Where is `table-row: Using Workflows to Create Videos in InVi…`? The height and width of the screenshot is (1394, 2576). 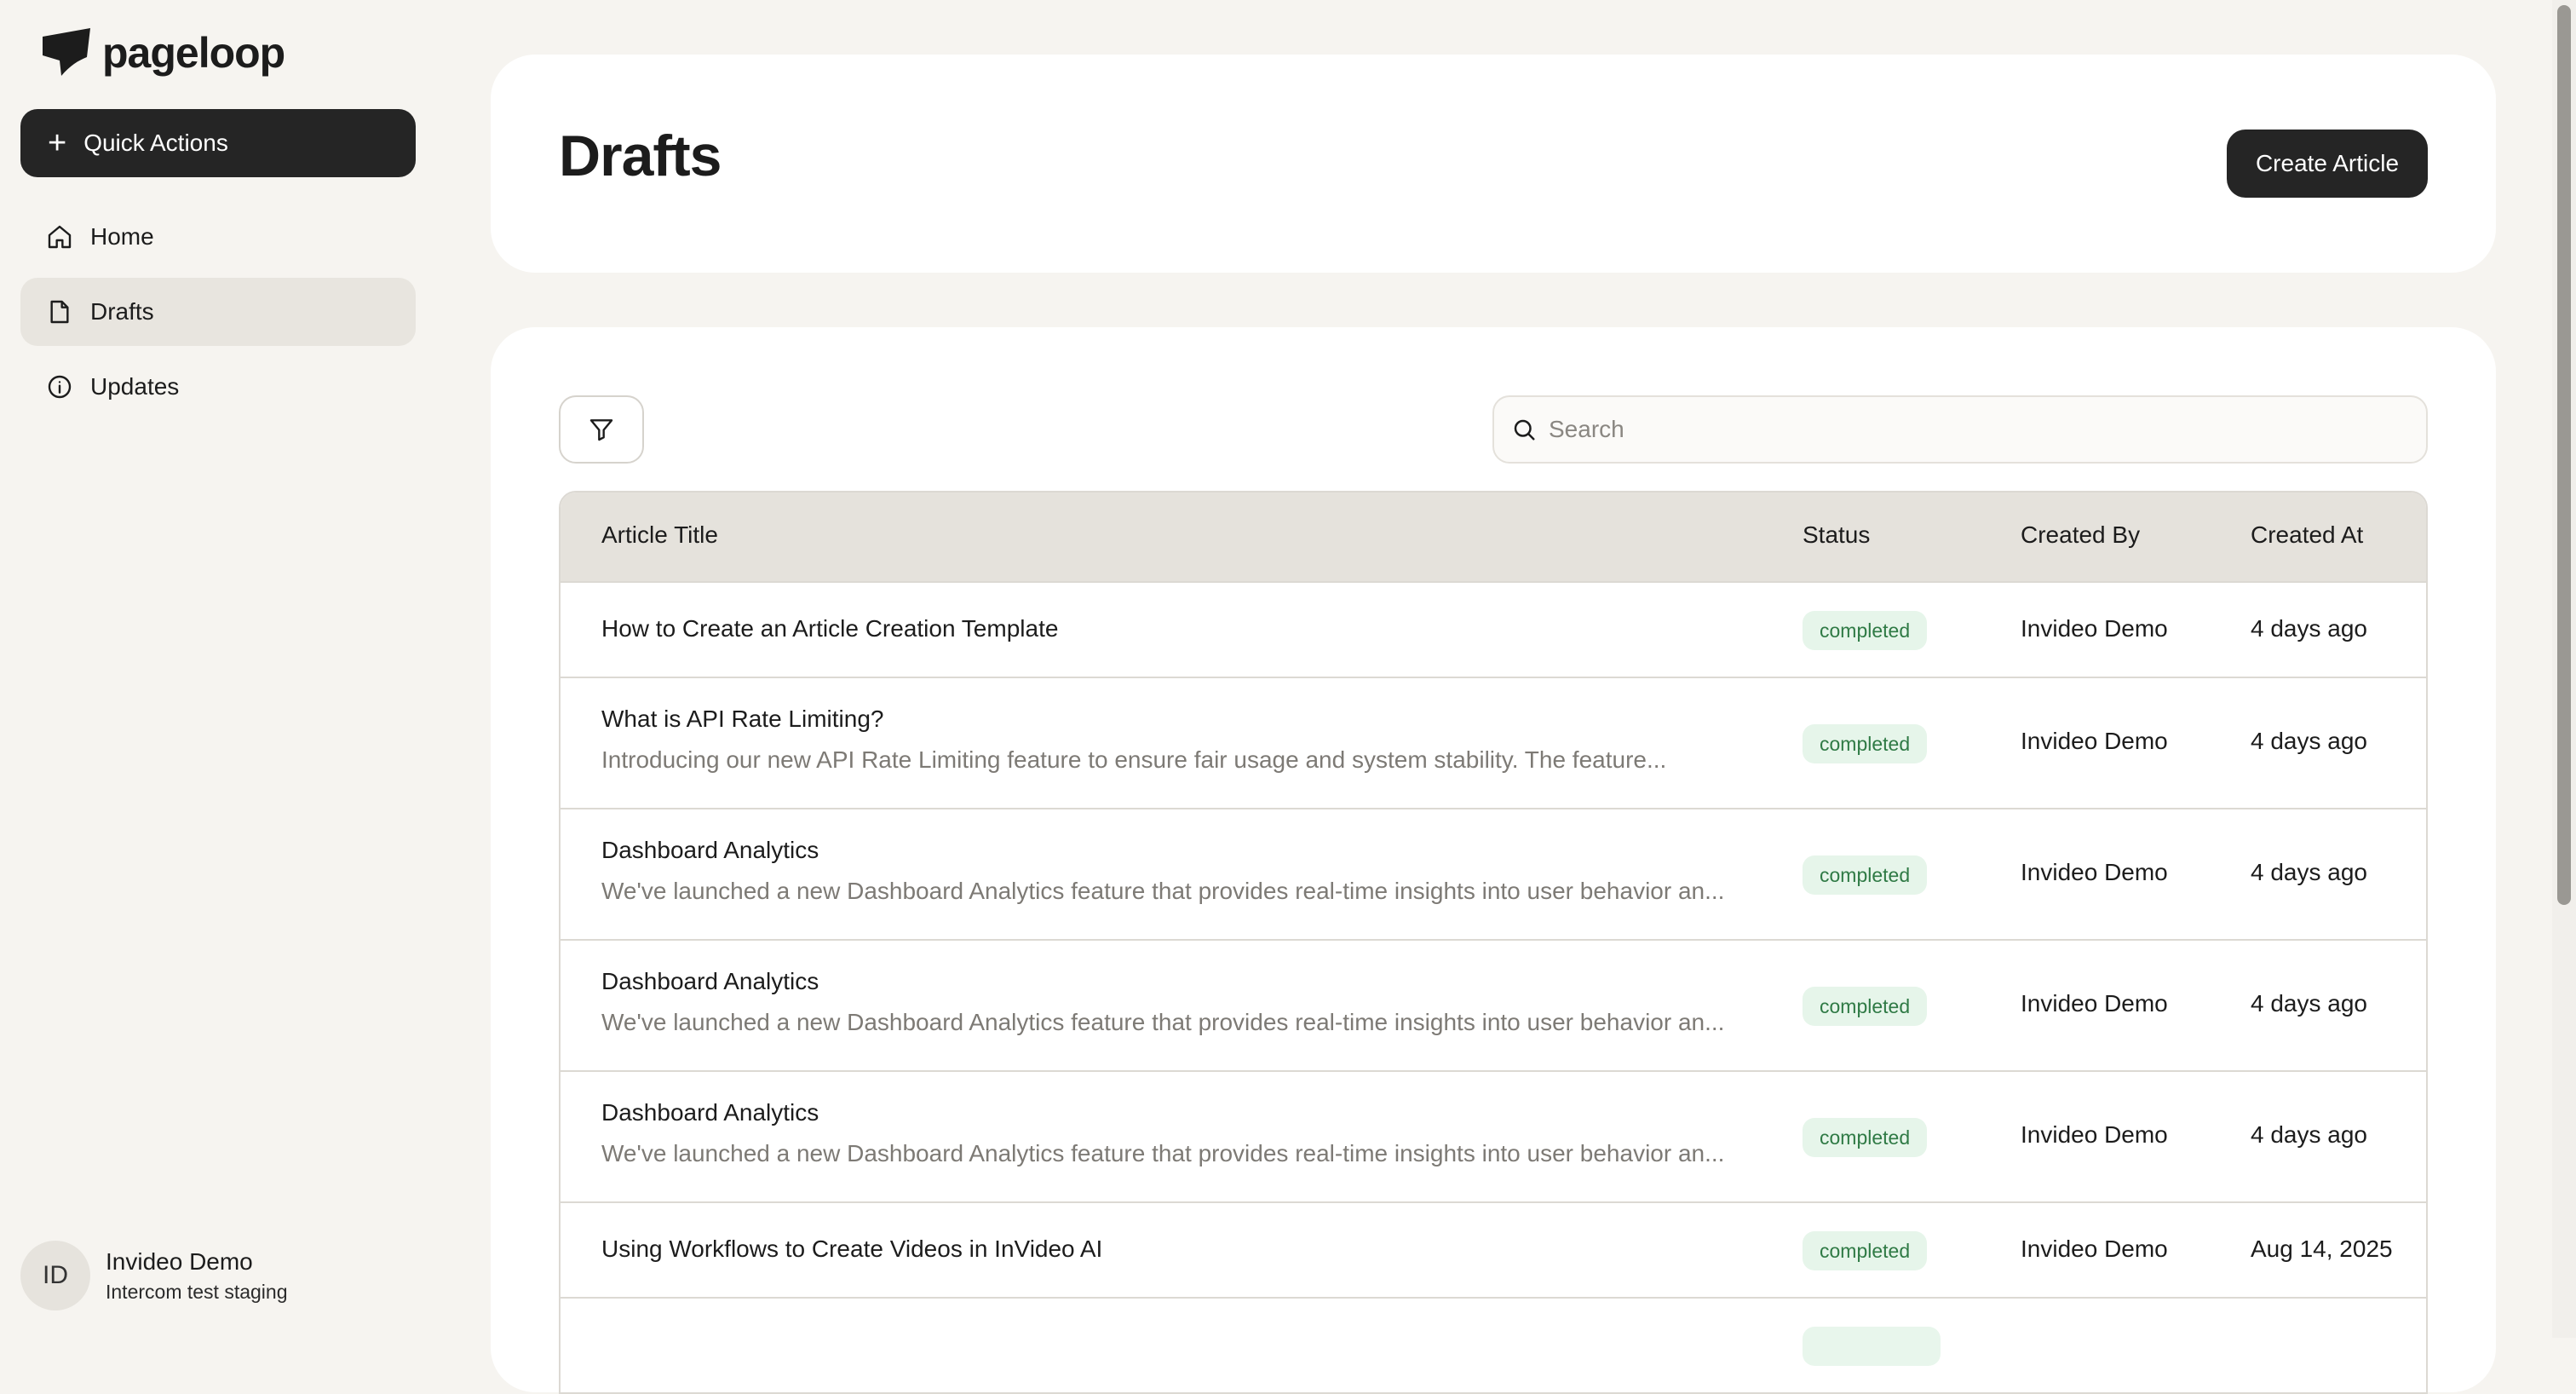 table-row: Using Workflows to Create Videos in InVi… is located at coordinates (1494, 1249).